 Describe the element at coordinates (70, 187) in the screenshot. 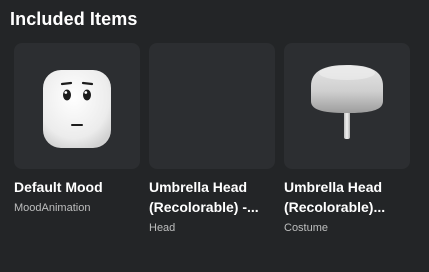

I see `item-name: Default Mood` at that location.